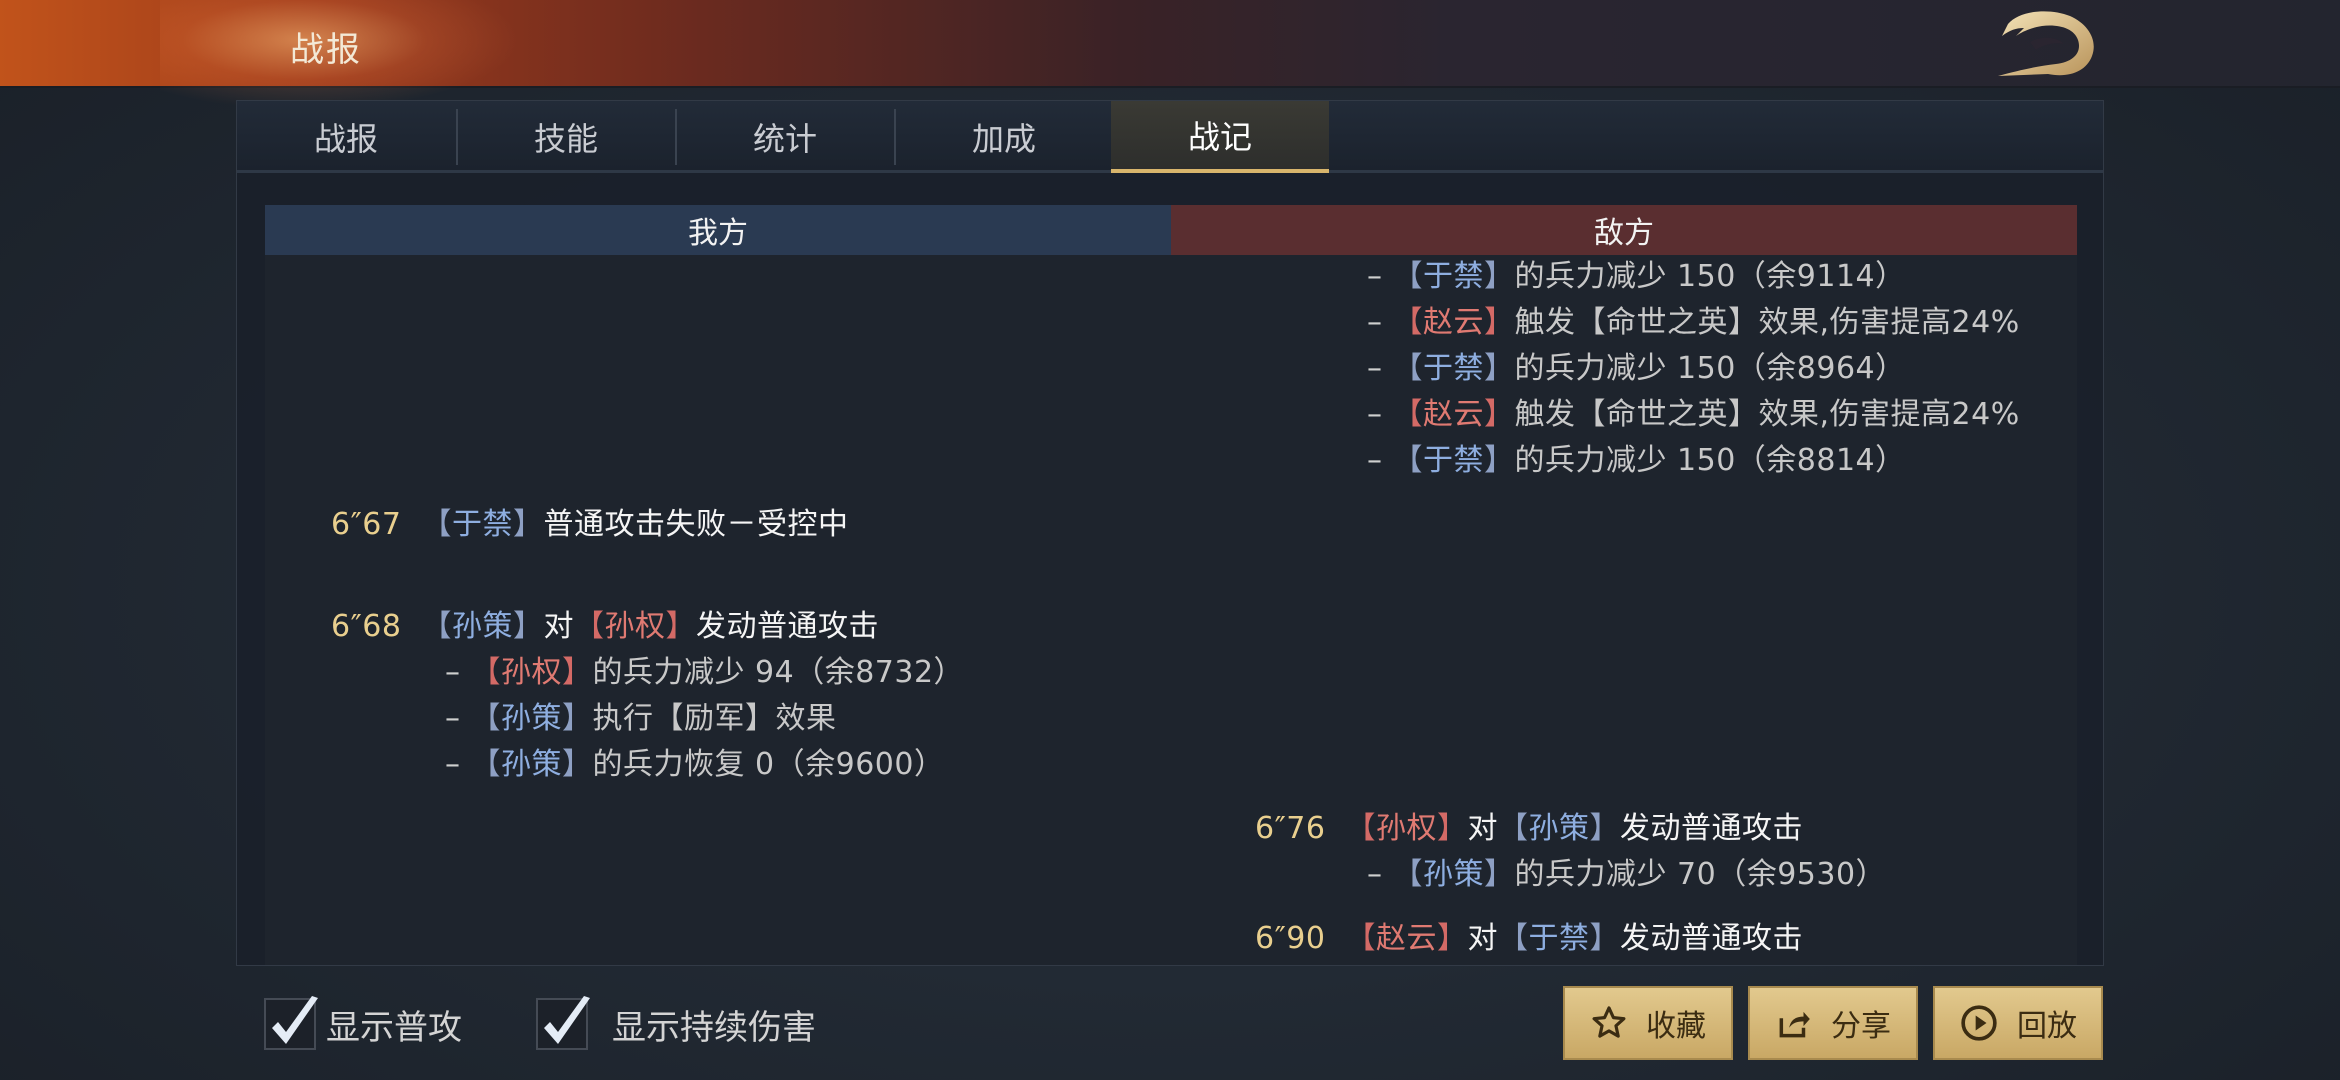 The image size is (2340, 1080). What do you see at coordinates (1004, 137) in the screenshot?
I see `tab-bonus: 加成` at bounding box center [1004, 137].